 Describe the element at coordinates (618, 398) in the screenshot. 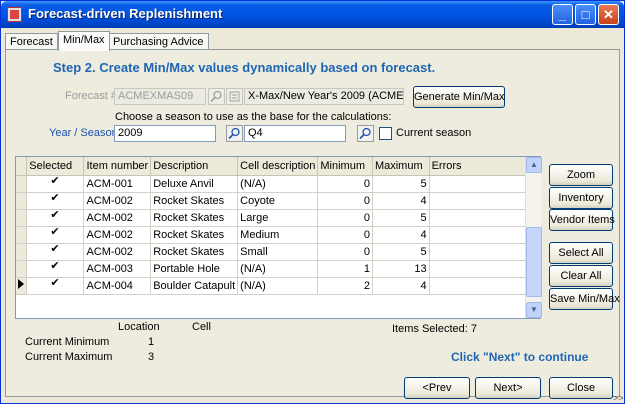

I see `overflow-chevron-icon: >>` at that location.